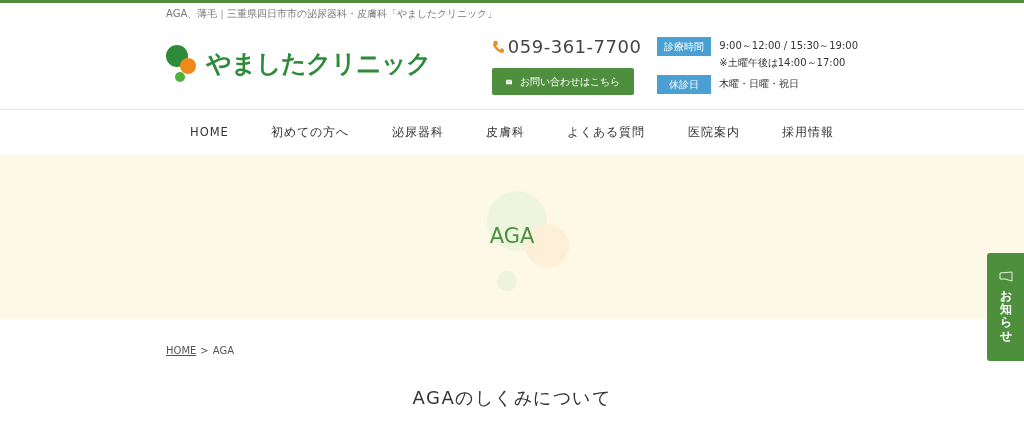 The height and width of the screenshot is (422, 1024). Describe the element at coordinates (1005, 276) in the screenshot. I see `megaphone-icon` at that location.